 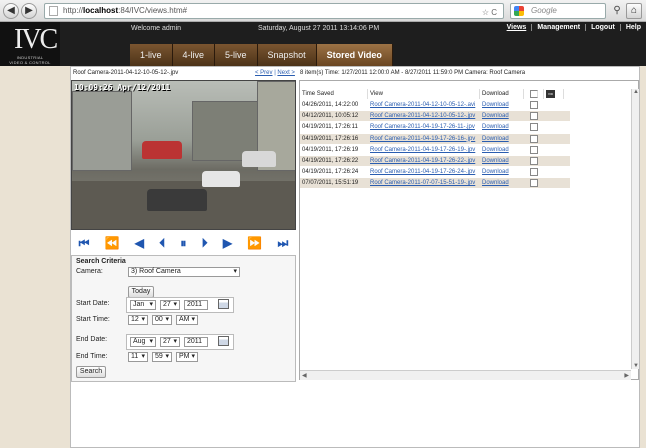 I want to click on select-all-checkbox, so click(x=534, y=94).